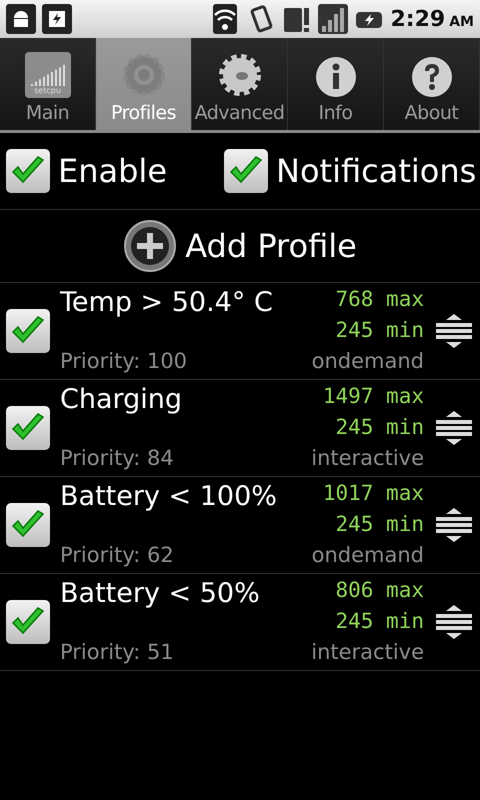 Image resolution: width=480 pixels, height=800 pixels. Describe the element at coordinates (150, 246) in the screenshot. I see `plus-icon` at that location.